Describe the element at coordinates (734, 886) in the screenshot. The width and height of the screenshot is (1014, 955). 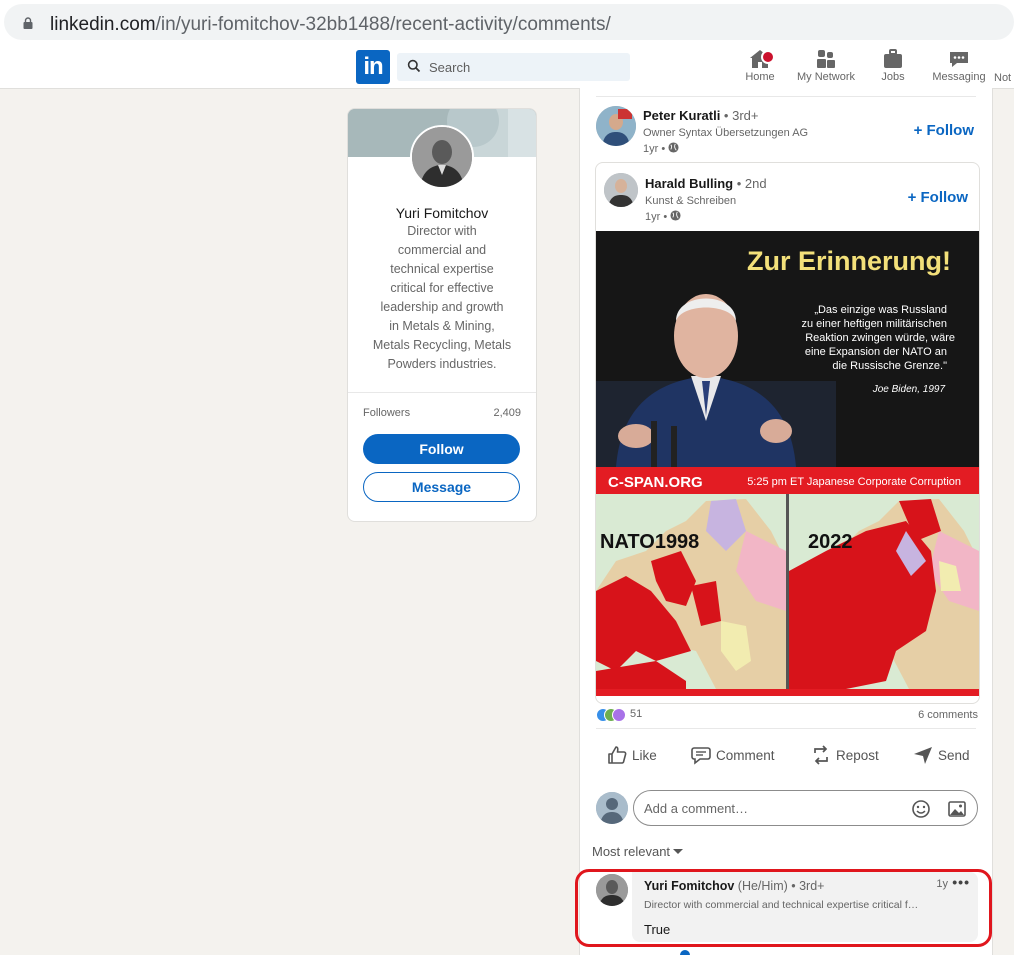
I see `comment-author: Yuri Fomitchov (He/Him) • 3rd+` at that location.